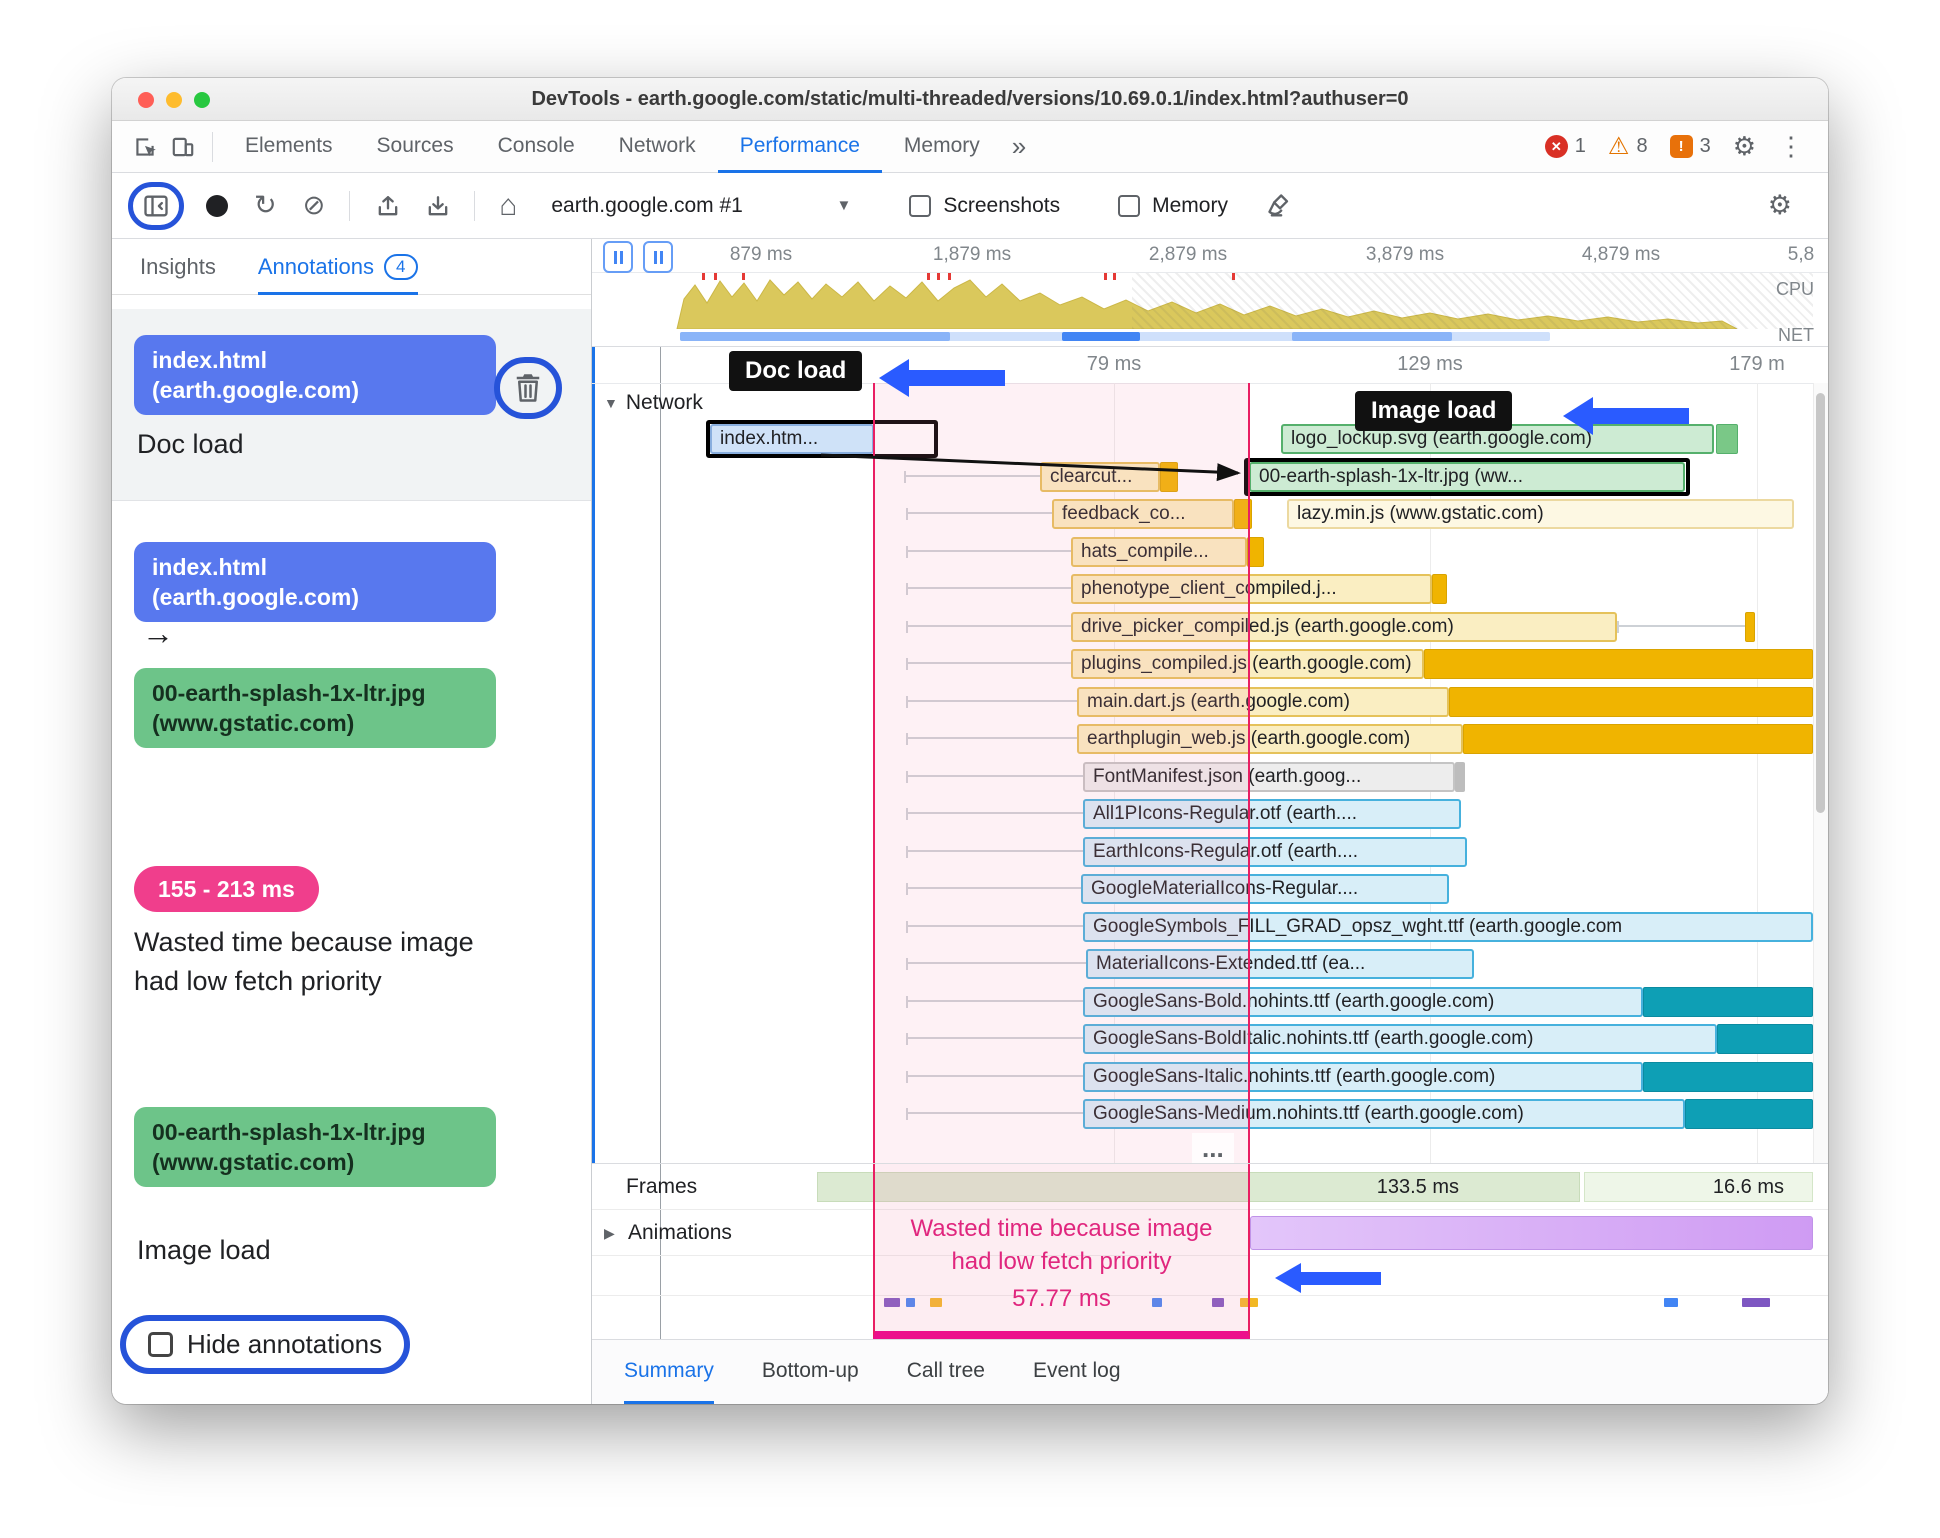 Image resolution: width=1940 pixels, height=1538 pixels. What do you see at coordinates (388, 206) in the screenshot?
I see `upload-profile-icon` at bounding box center [388, 206].